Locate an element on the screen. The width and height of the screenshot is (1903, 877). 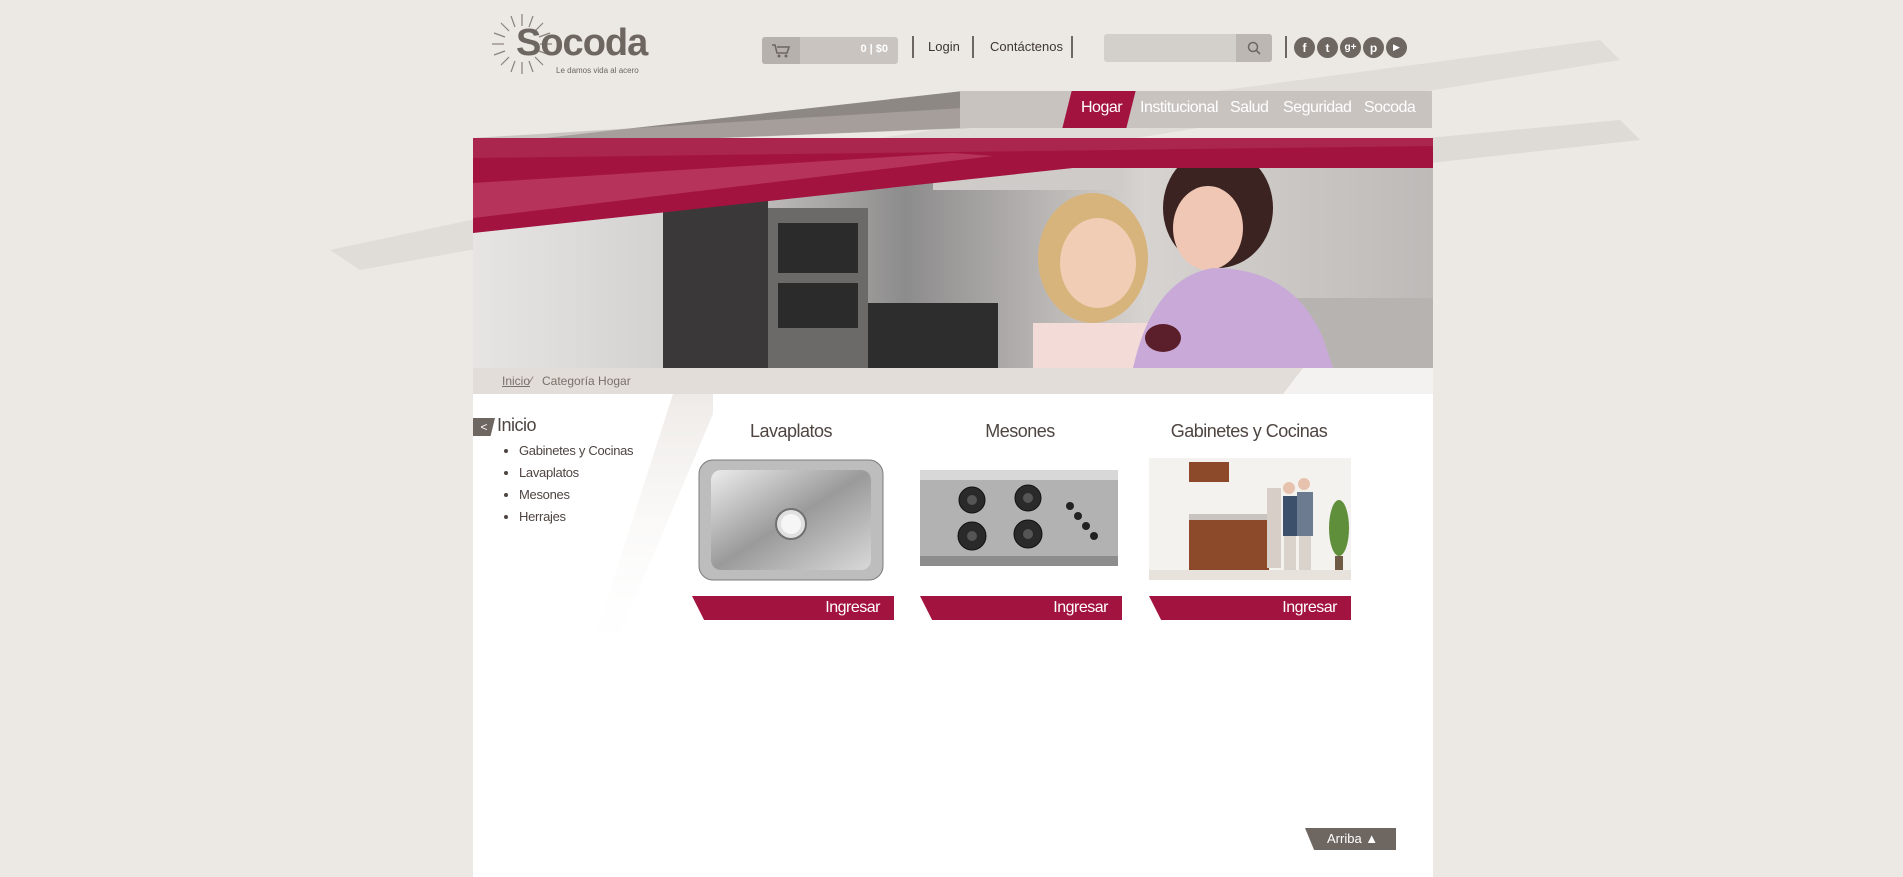
product-image-gabinetes is located at coordinates (1250, 519).